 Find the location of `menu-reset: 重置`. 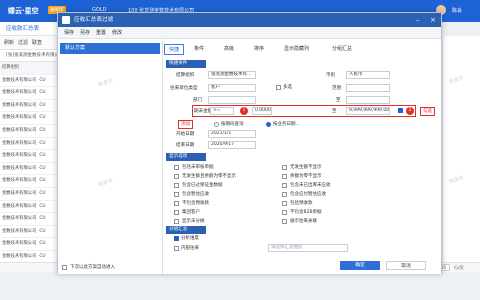

menu-reset: 重置 is located at coordinates (101, 33).